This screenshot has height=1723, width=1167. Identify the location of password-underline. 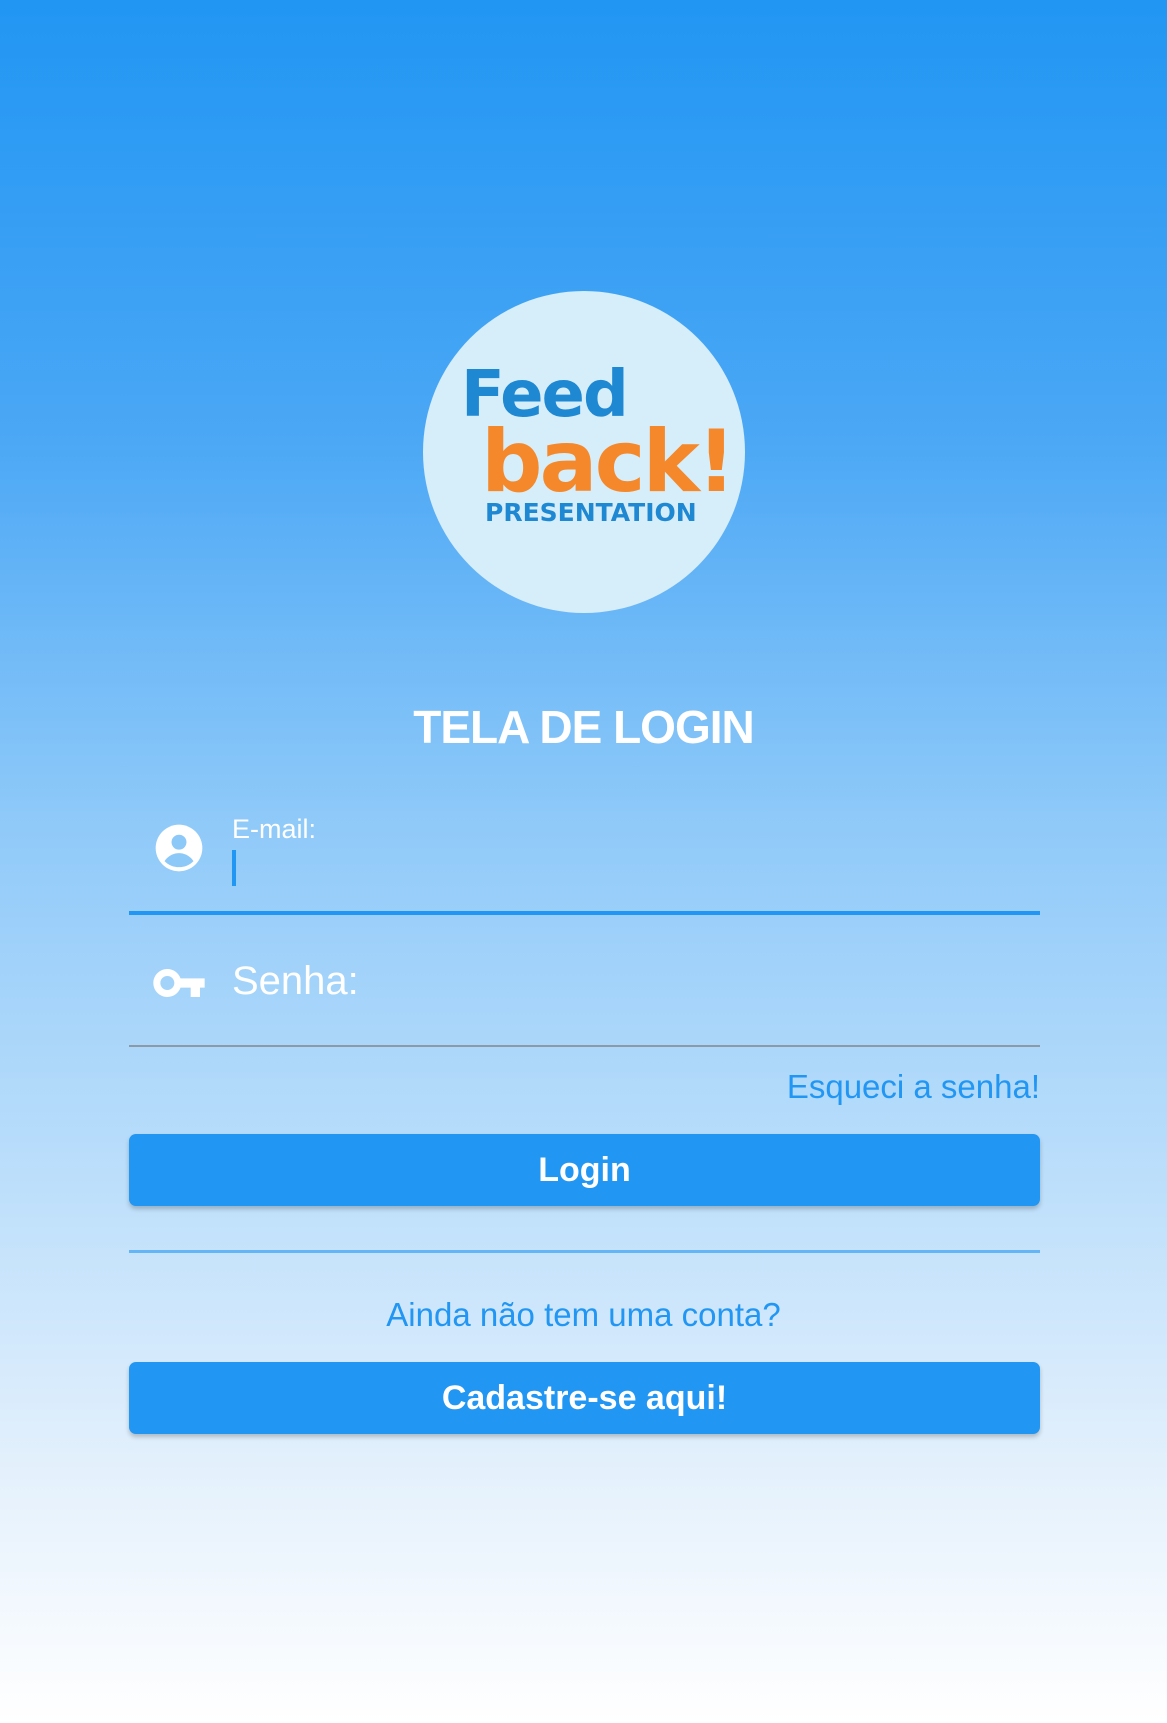
(584, 1046).